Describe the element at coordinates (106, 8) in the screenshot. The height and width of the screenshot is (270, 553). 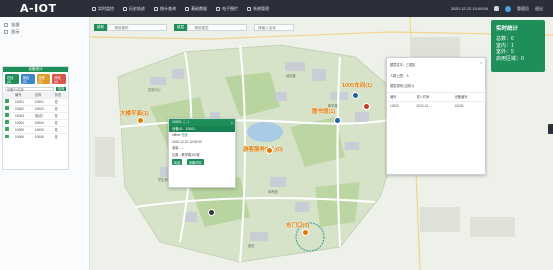
I see `nav-label: 实时监控` at that location.